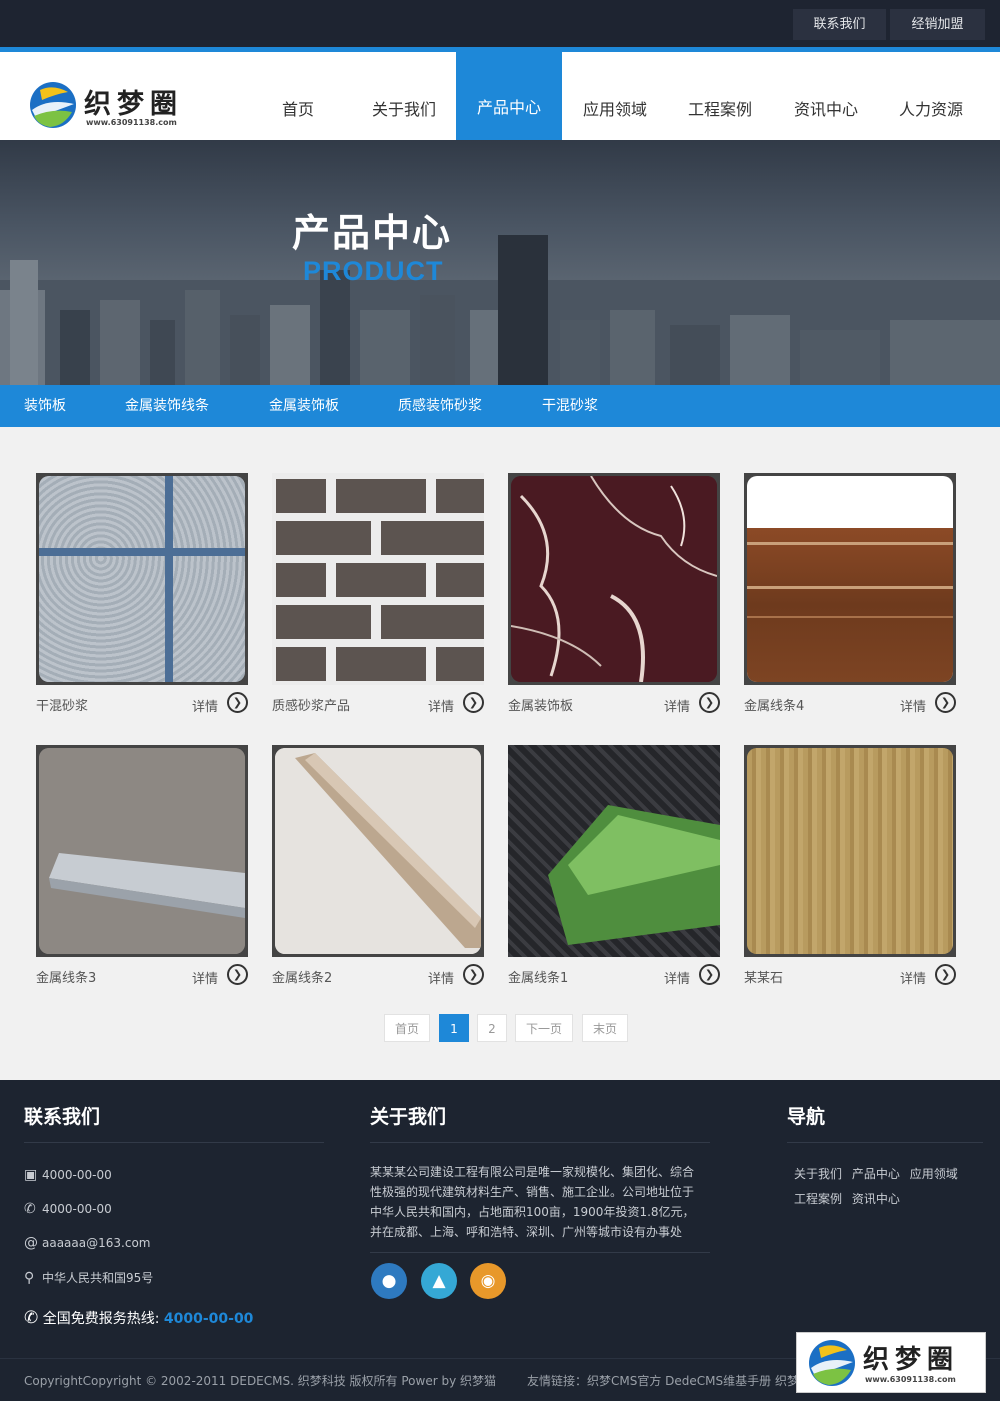  I want to click on product-card: 金属线条2 详情 ❯, so click(378, 866).